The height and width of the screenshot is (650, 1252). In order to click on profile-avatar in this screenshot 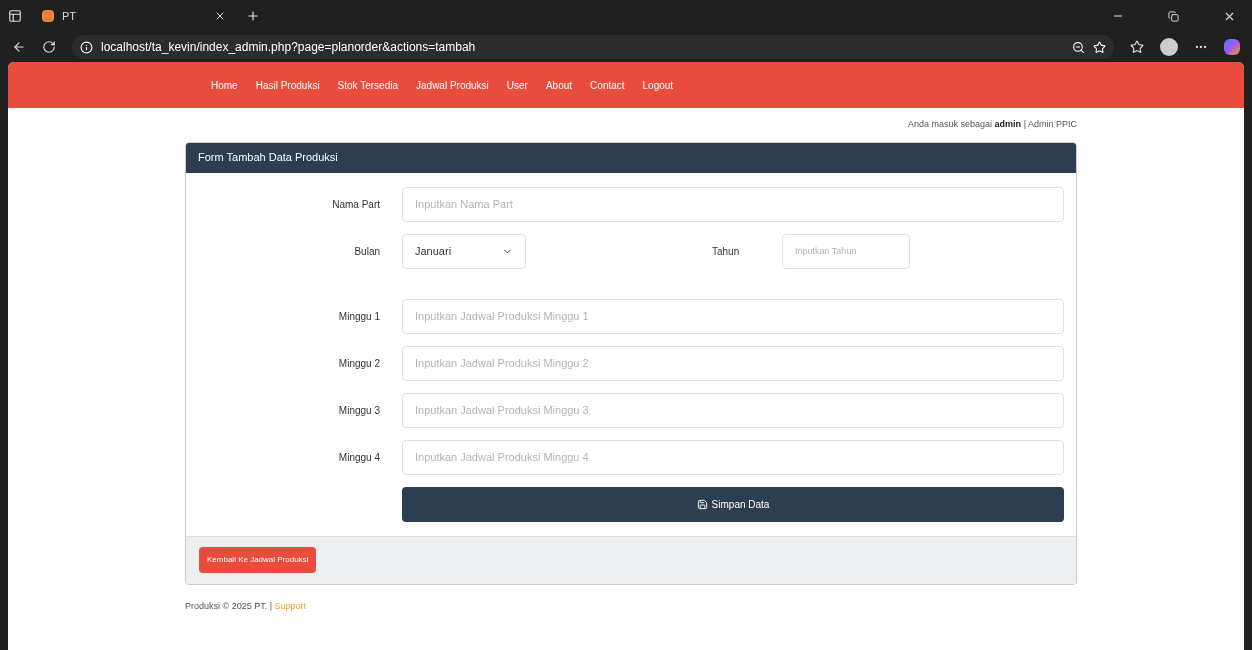, I will do `click(1169, 47)`.